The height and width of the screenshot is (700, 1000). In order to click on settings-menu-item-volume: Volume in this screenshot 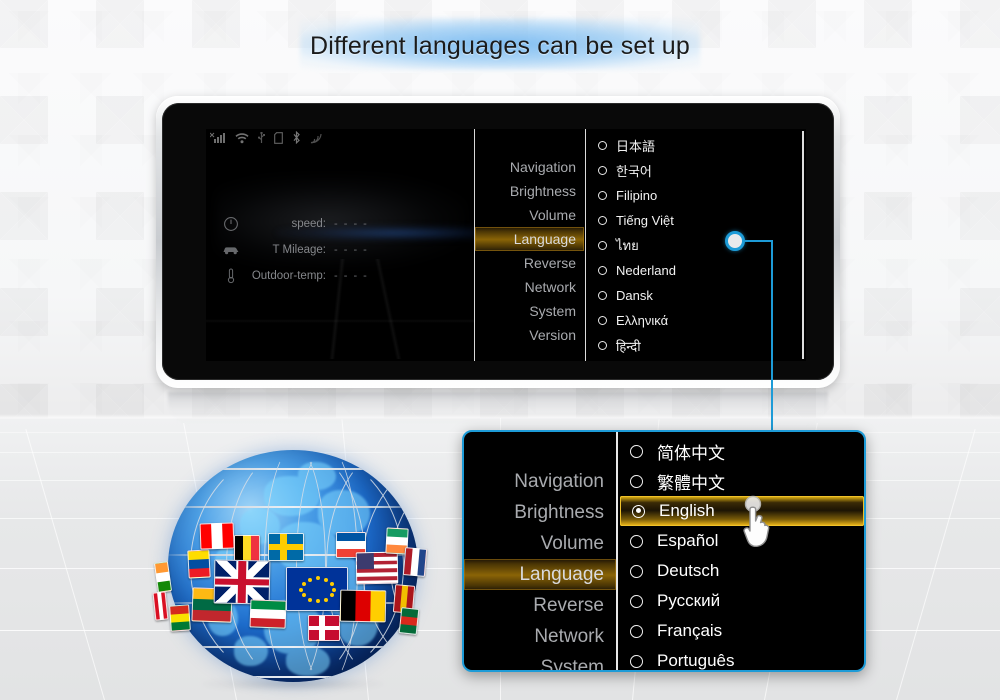, I will do `click(529, 215)`.